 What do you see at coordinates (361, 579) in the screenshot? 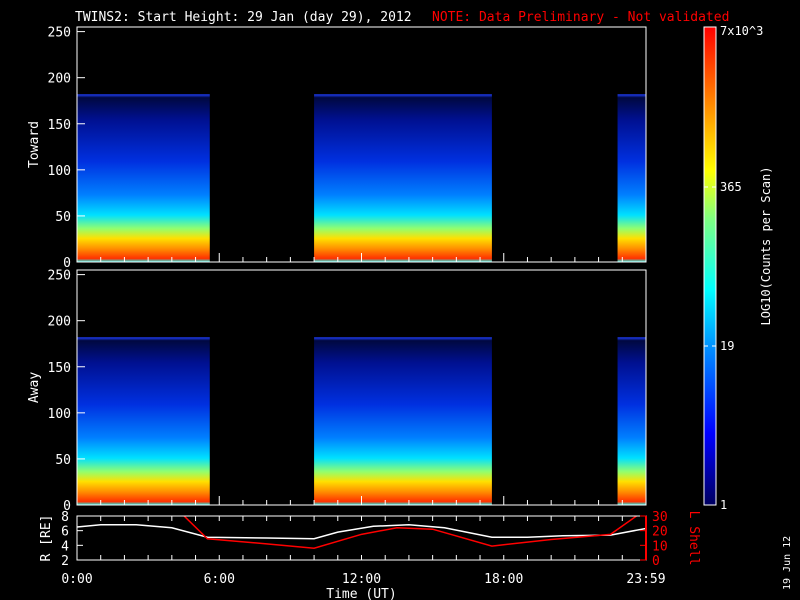
I see `x-tick-label: 12:00` at bounding box center [361, 579].